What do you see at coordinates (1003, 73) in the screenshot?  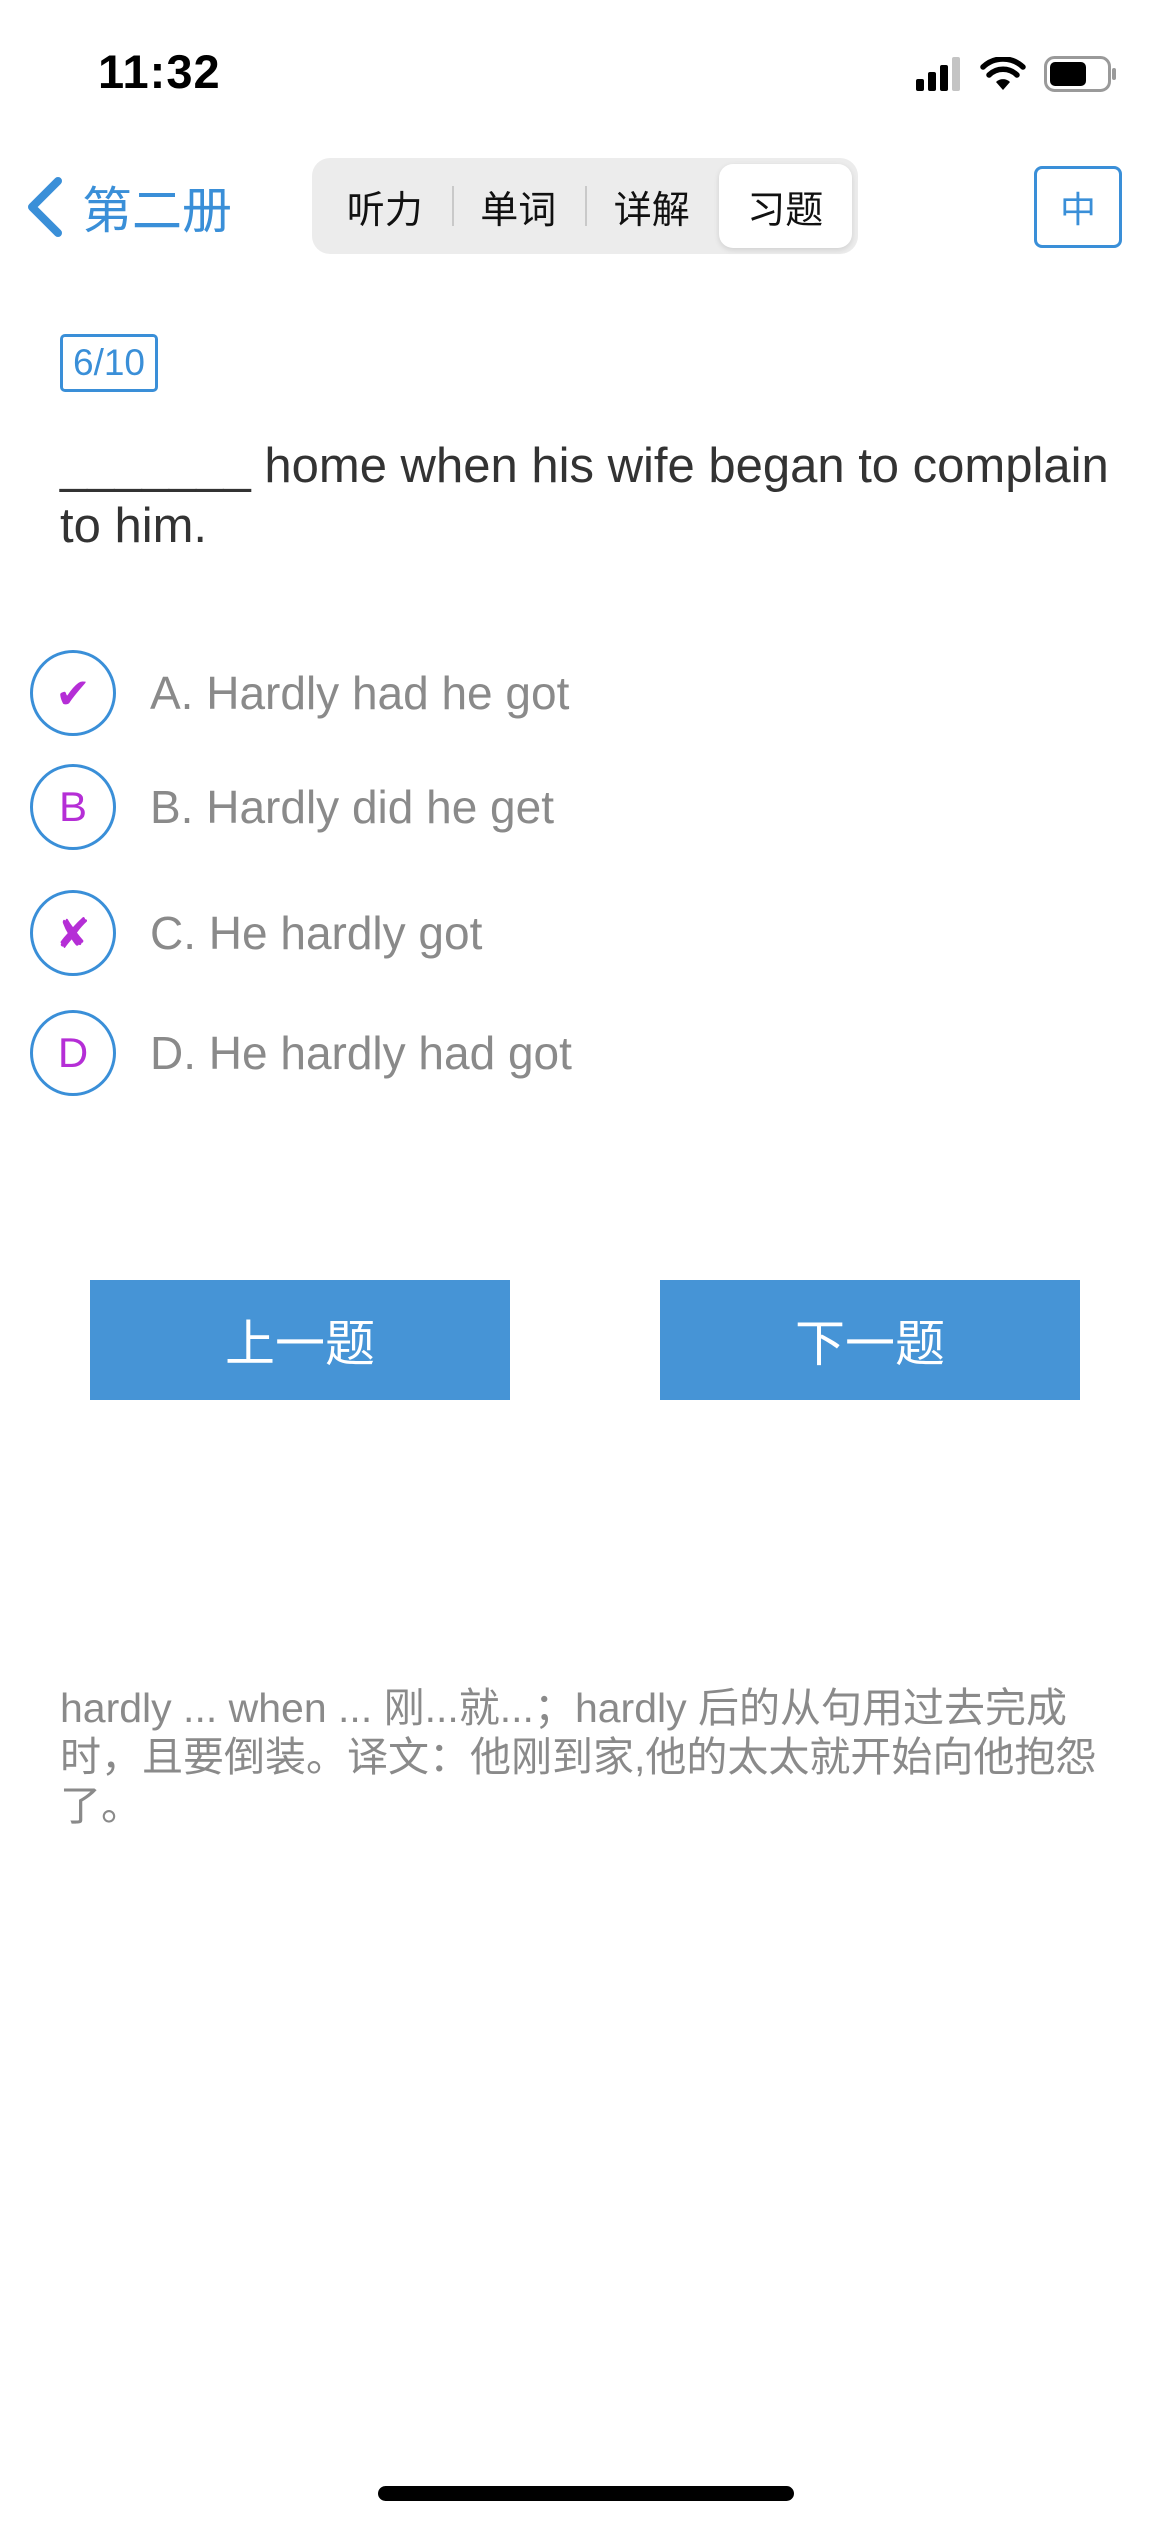 I see `wifi-icon` at bounding box center [1003, 73].